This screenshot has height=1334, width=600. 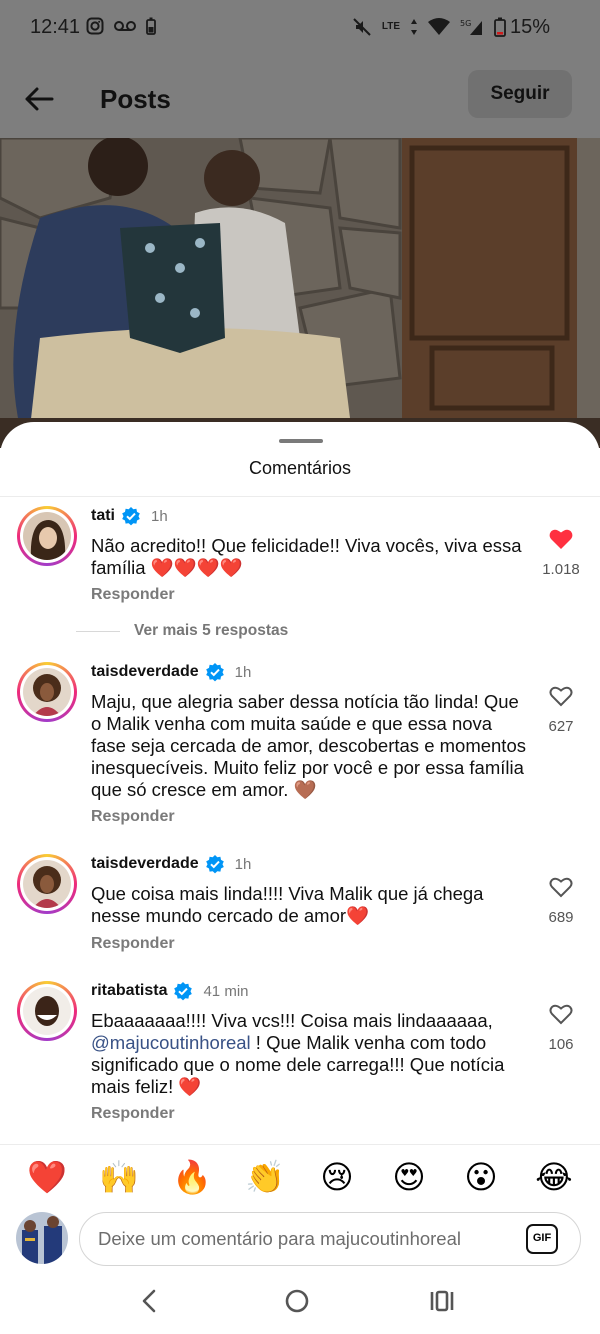 I want to click on mute-icon, so click(x=362, y=27).